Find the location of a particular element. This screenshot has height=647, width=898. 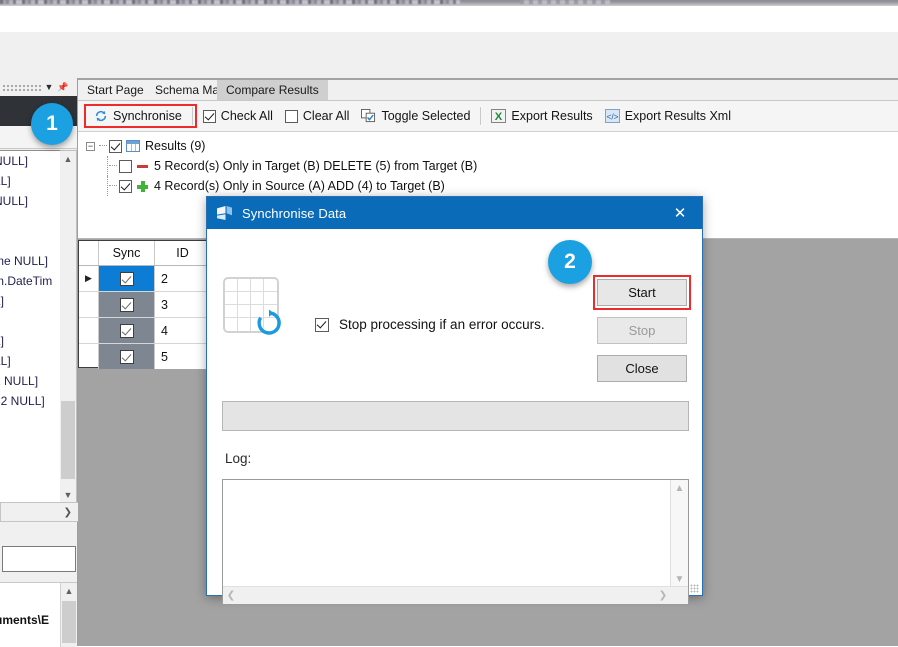

root-checkbox is located at coordinates (115, 146).